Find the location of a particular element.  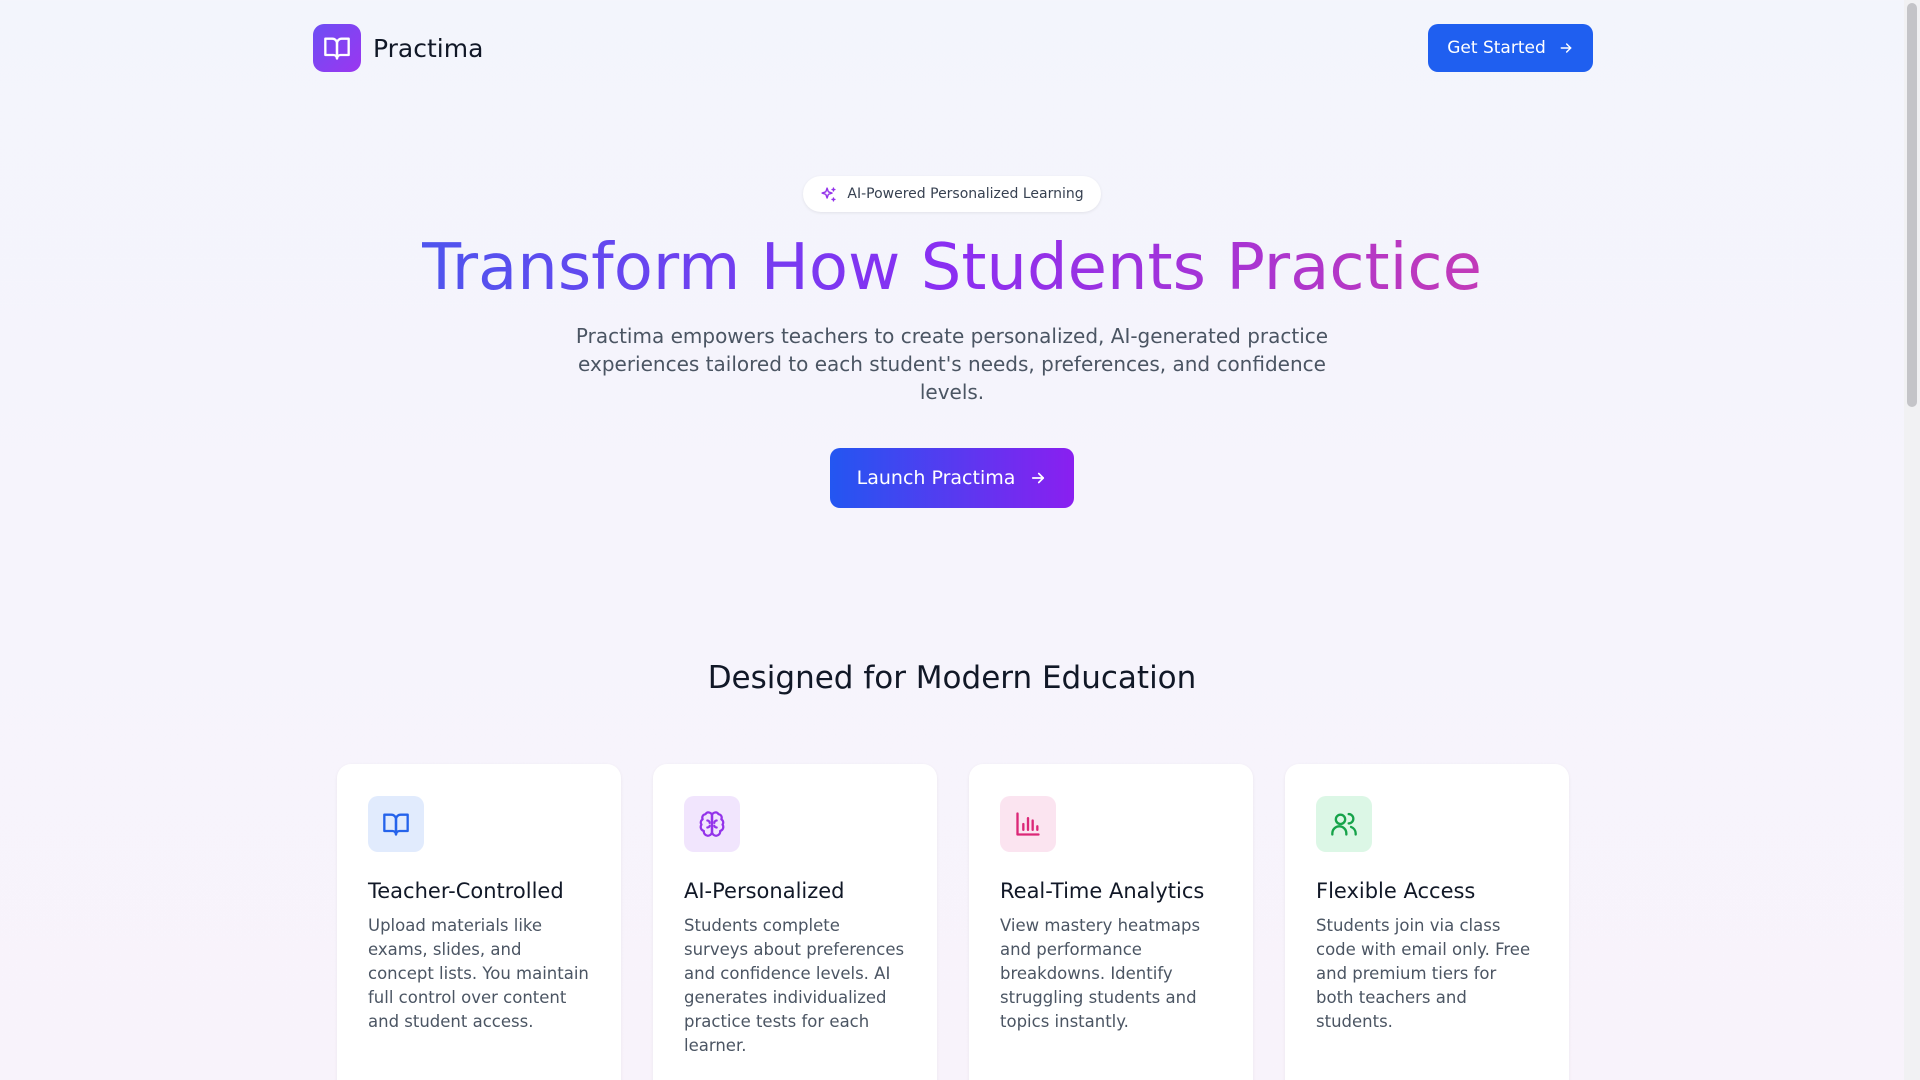

get-started-button: Get Started is located at coordinates (1510, 48).